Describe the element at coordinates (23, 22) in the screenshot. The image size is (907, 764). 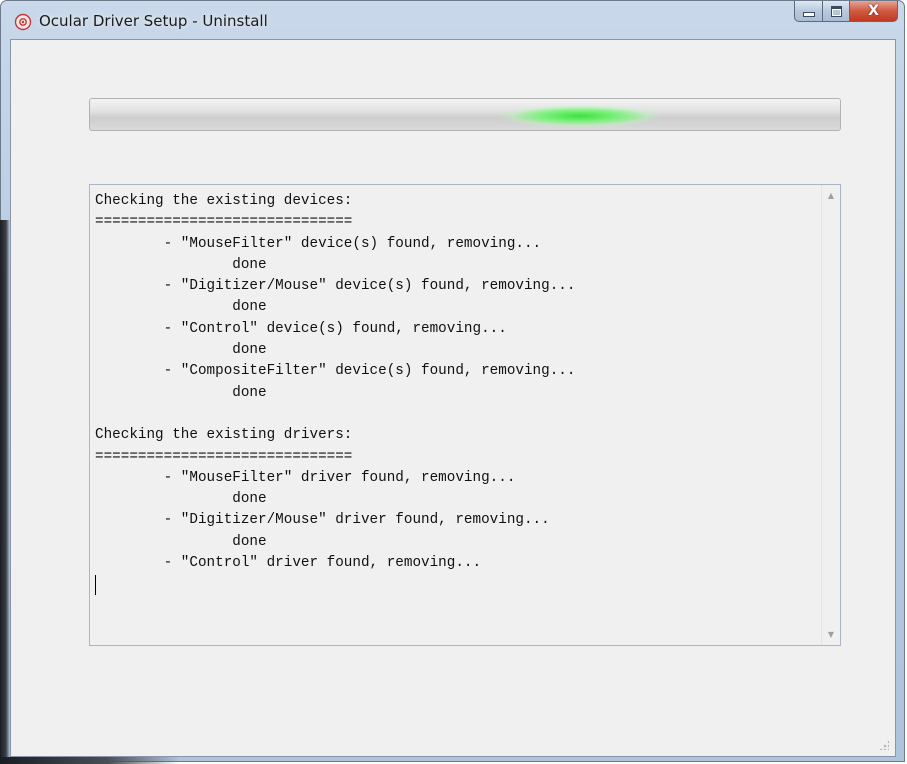
I see `app-icon` at that location.